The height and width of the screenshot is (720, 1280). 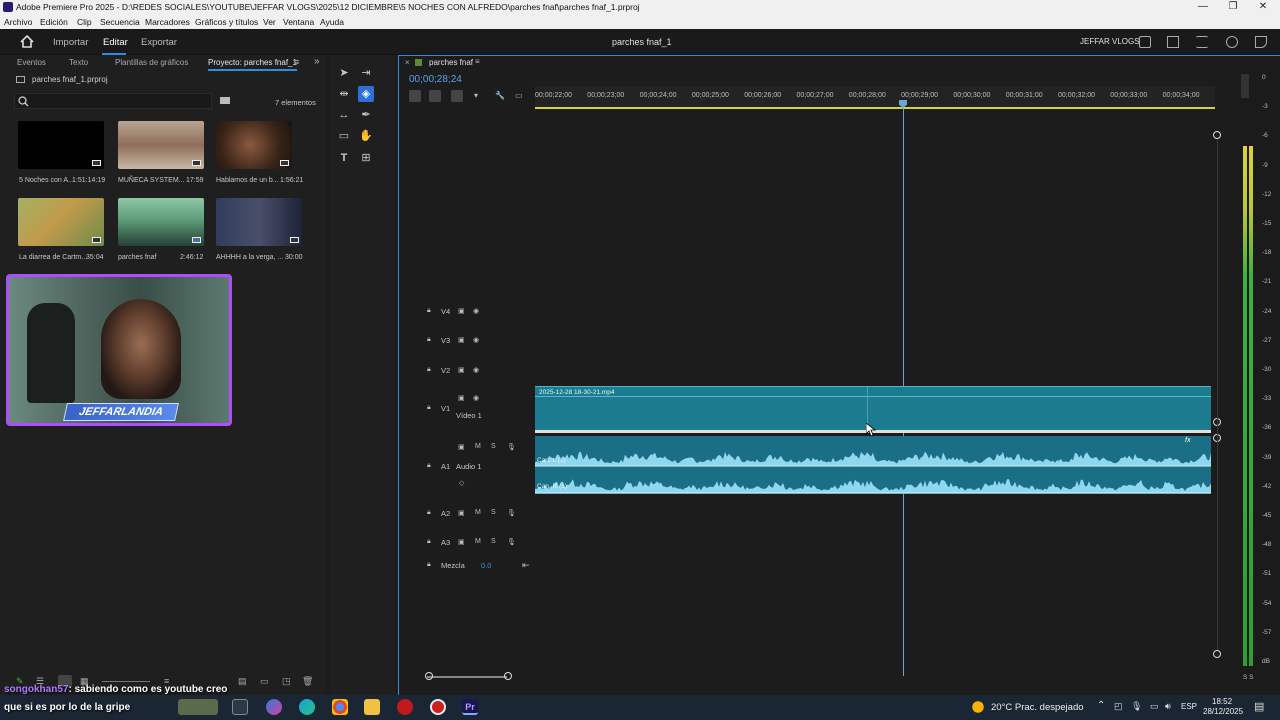 What do you see at coordinates (226, 22) in the screenshot?
I see `menu-graficos: Gráficos y títulos` at bounding box center [226, 22].